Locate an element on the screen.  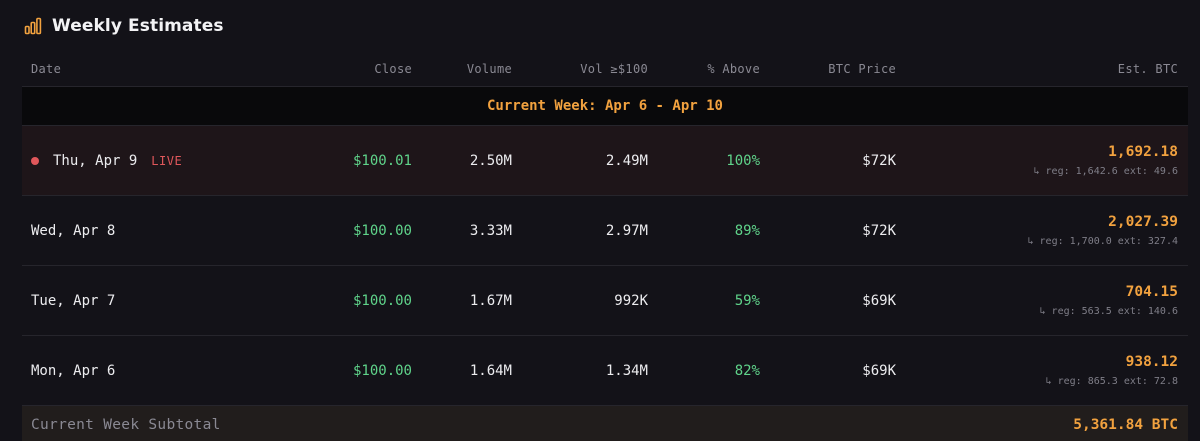
bar-chart-icon is located at coordinates (33, 26).